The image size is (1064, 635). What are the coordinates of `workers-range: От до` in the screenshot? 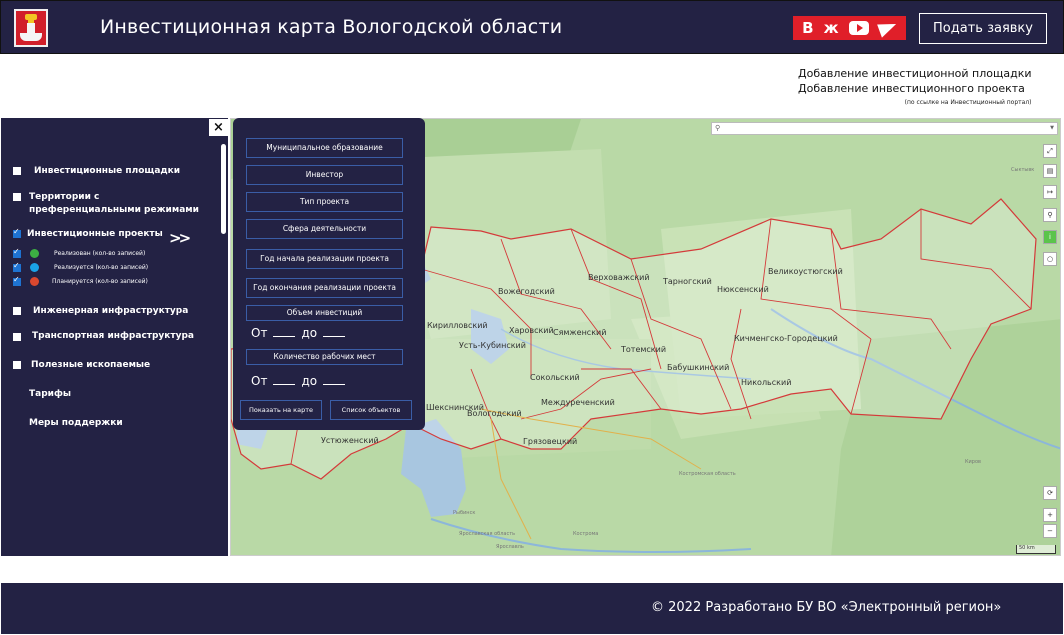 It's located at (301, 381).